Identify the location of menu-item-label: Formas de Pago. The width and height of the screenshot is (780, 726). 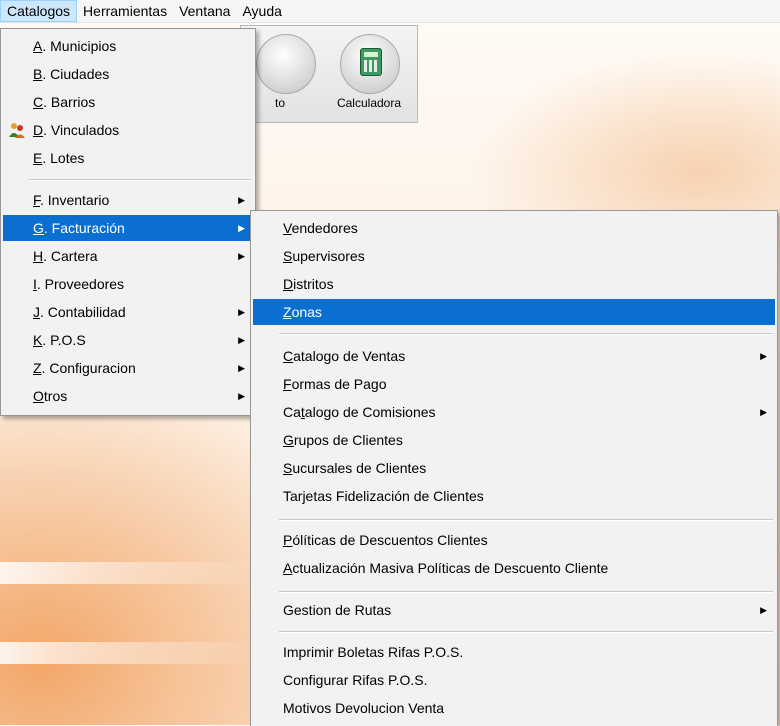
(335, 384).